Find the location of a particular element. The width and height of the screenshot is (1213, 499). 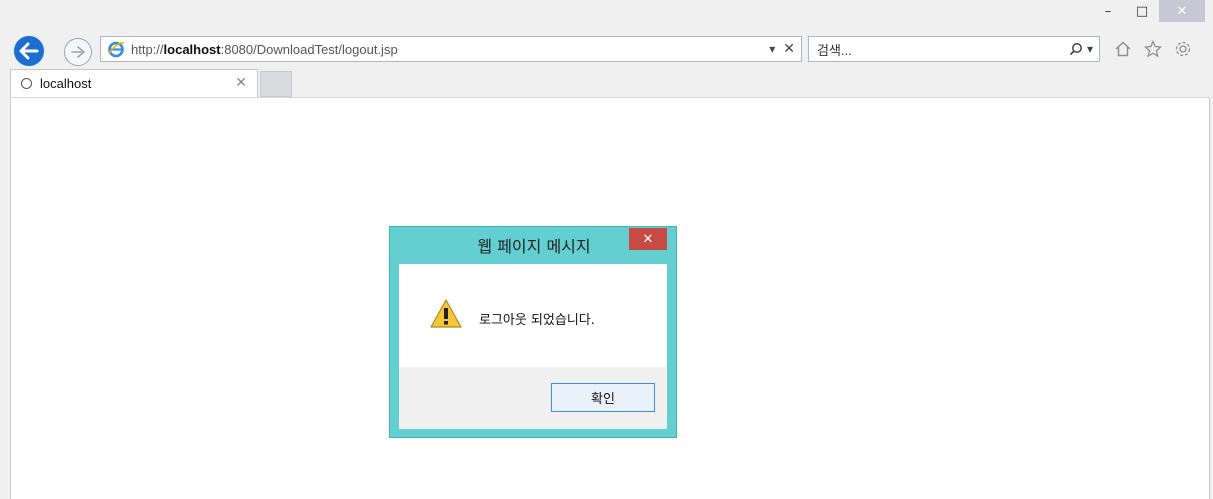

maximize-button: □ is located at coordinates (1142, 11).